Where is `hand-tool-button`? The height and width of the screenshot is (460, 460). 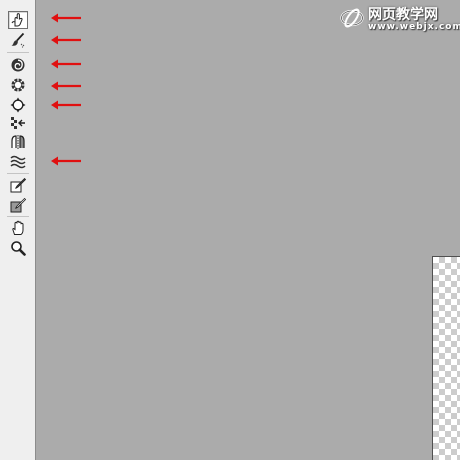
hand-tool-button is located at coordinates (18, 228).